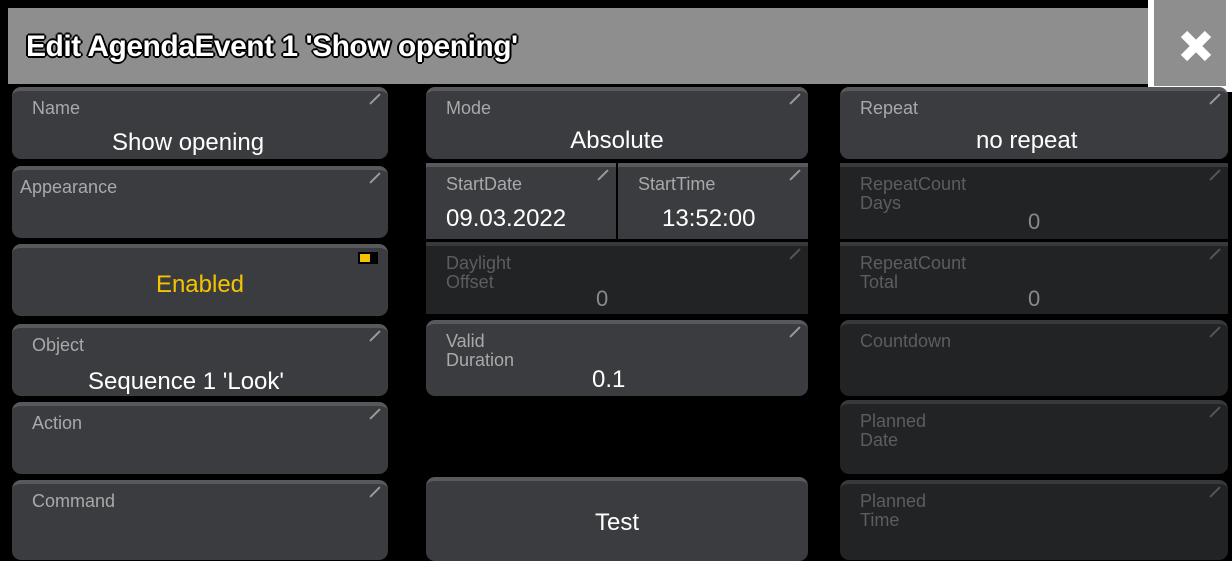 The image size is (1232, 561). I want to click on repeatcount-total-field: RepeatCount Total 0, so click(1034, 278).